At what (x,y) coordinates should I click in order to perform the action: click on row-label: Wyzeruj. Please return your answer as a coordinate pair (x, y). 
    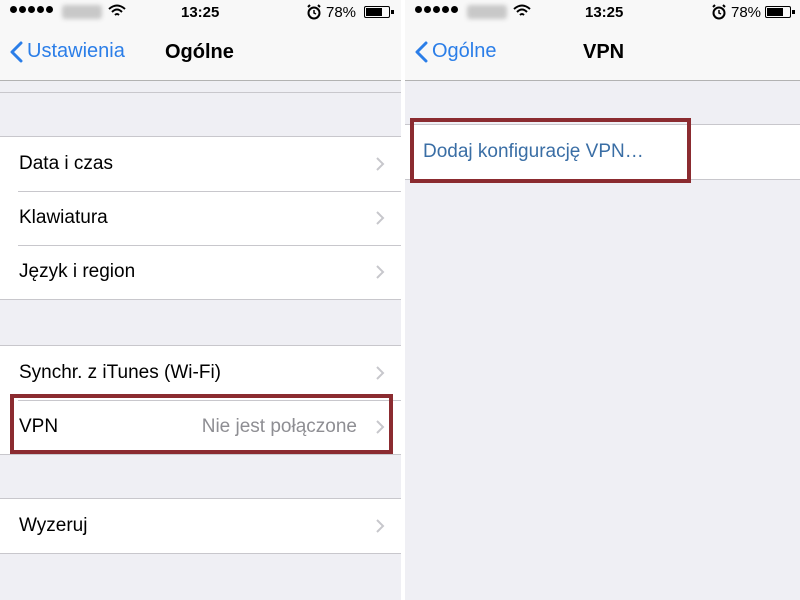
    Looking at the image, I should click on (53, 525).